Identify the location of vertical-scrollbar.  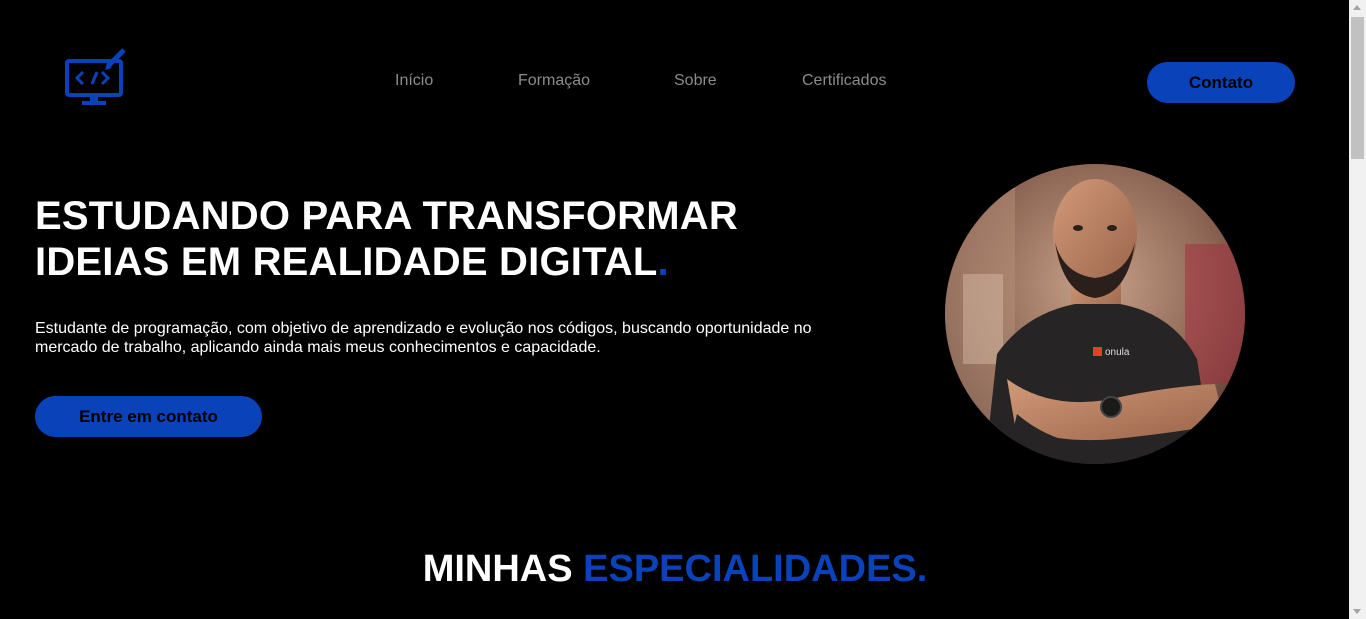
(1357, 309).